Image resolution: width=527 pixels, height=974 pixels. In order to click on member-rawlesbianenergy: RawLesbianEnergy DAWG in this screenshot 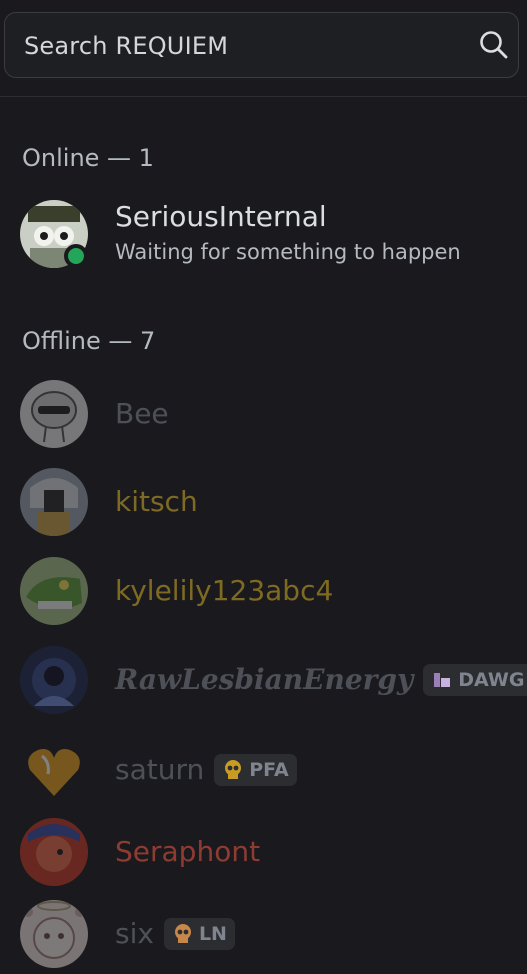, I will do `click(273, 681)`.